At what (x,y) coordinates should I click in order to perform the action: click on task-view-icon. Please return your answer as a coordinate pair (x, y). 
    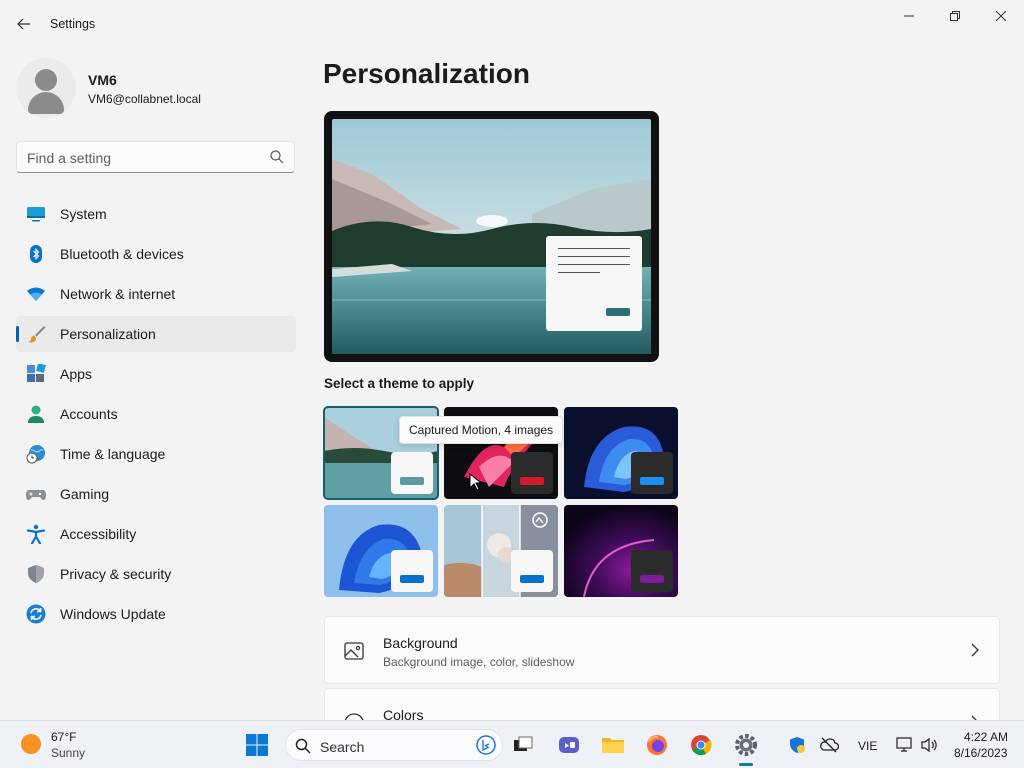
    Looking at the image, I should click on (523, 743).